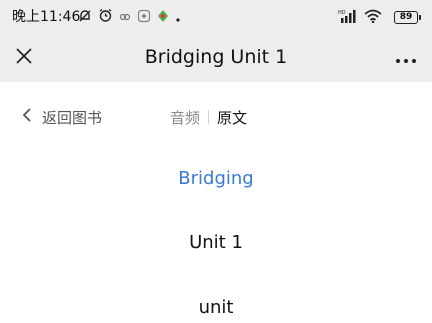 This screenshot has width=432, height=323. I want to click on view-tabs: 音频 原文, so click(208, 117).